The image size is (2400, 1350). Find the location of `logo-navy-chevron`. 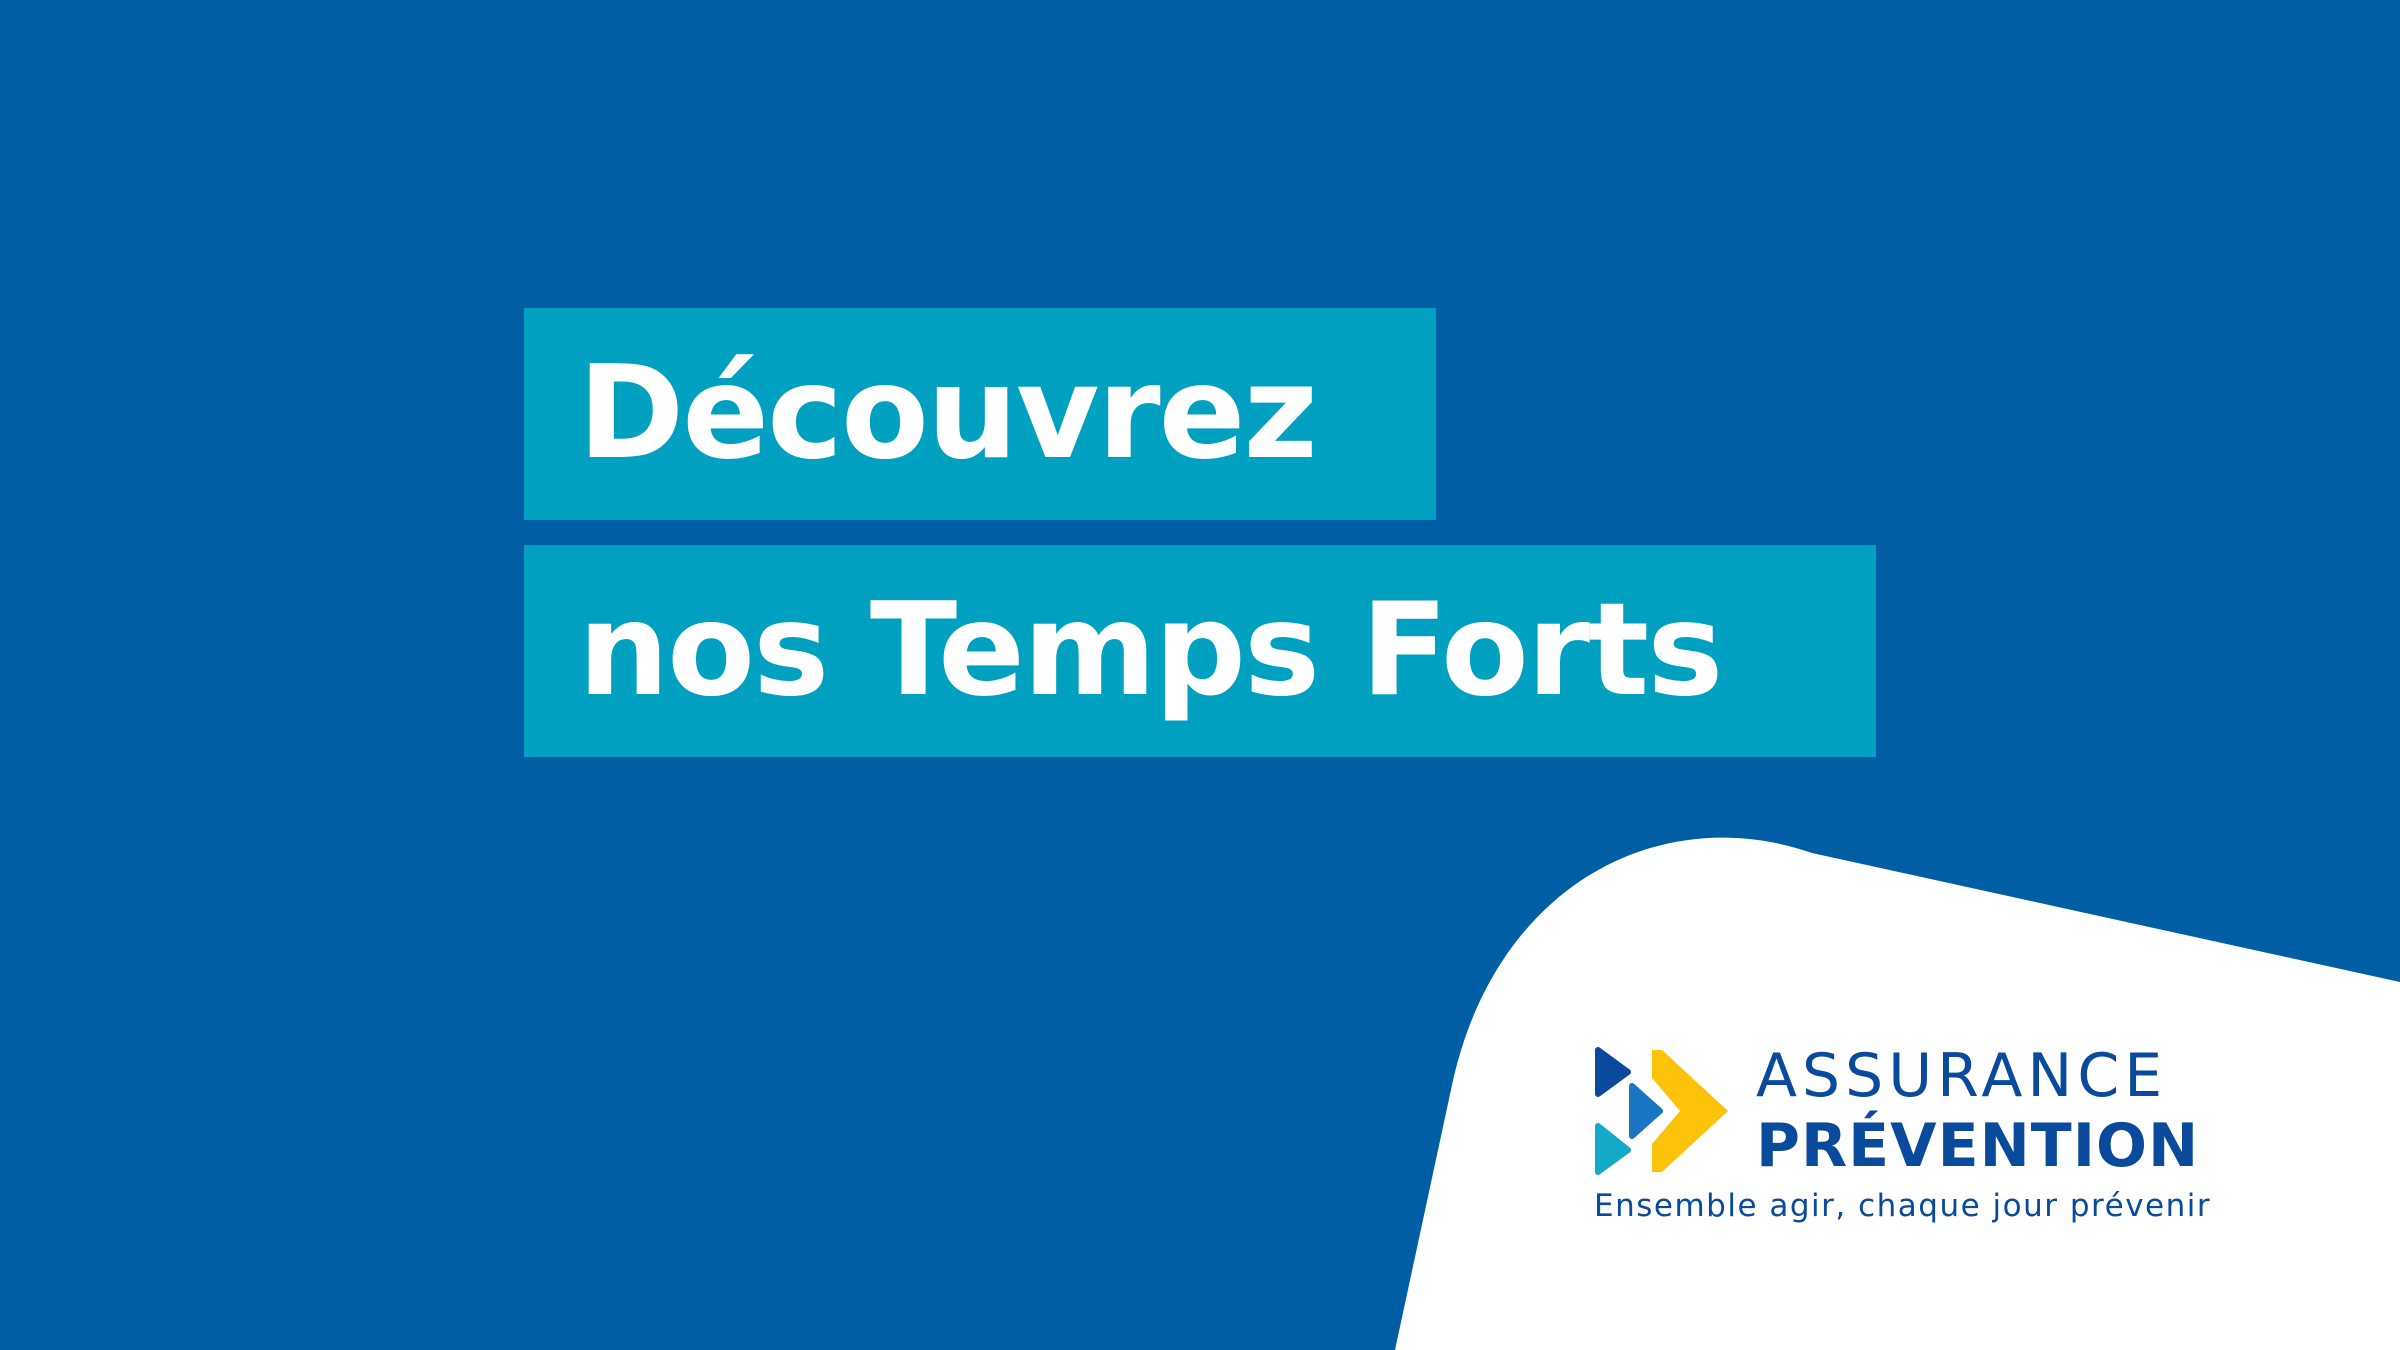

logo-navy-chevron is located at coordinates (1613, 1072).